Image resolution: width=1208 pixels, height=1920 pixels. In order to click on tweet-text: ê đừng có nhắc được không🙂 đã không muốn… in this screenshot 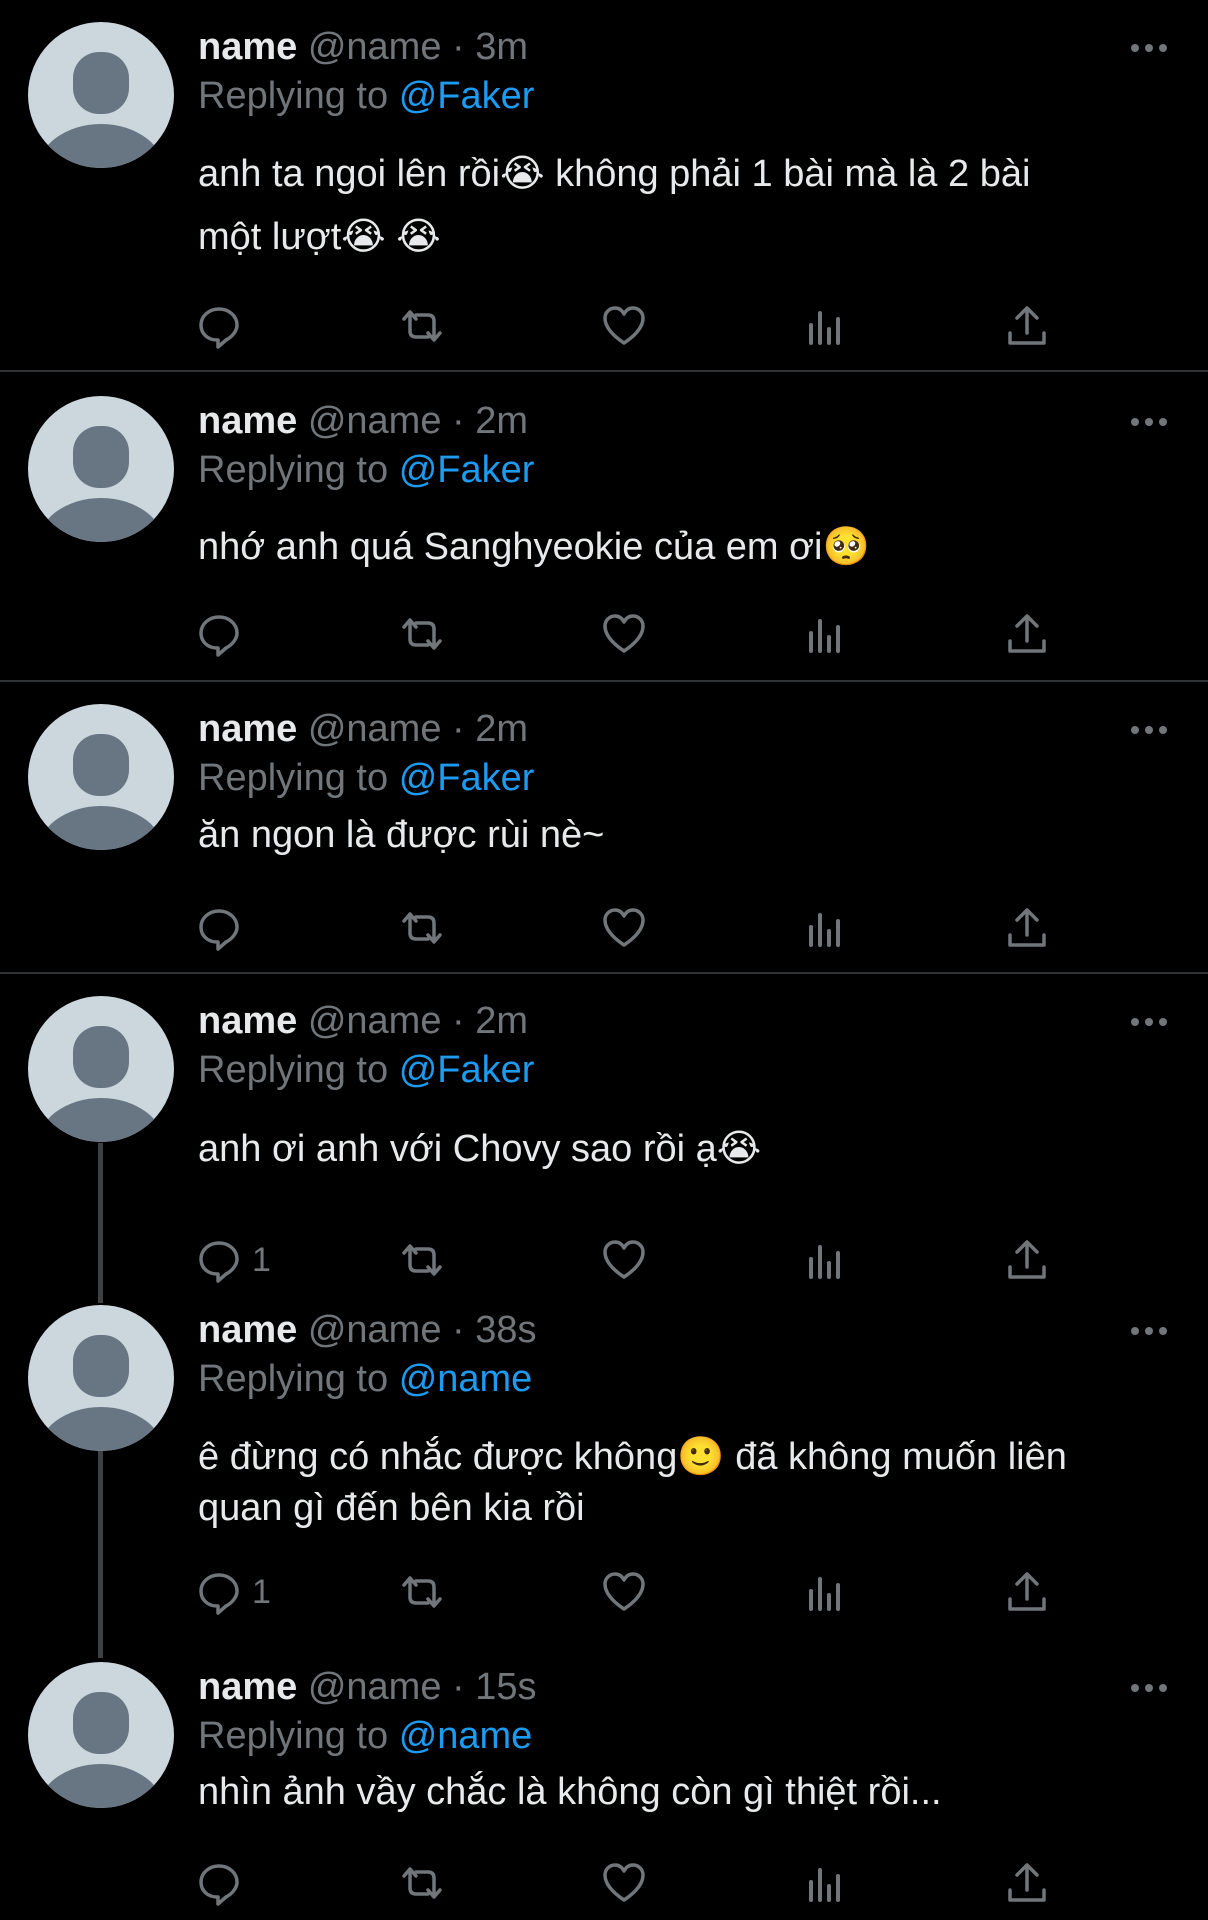, I will do `click(678, 1483)`.